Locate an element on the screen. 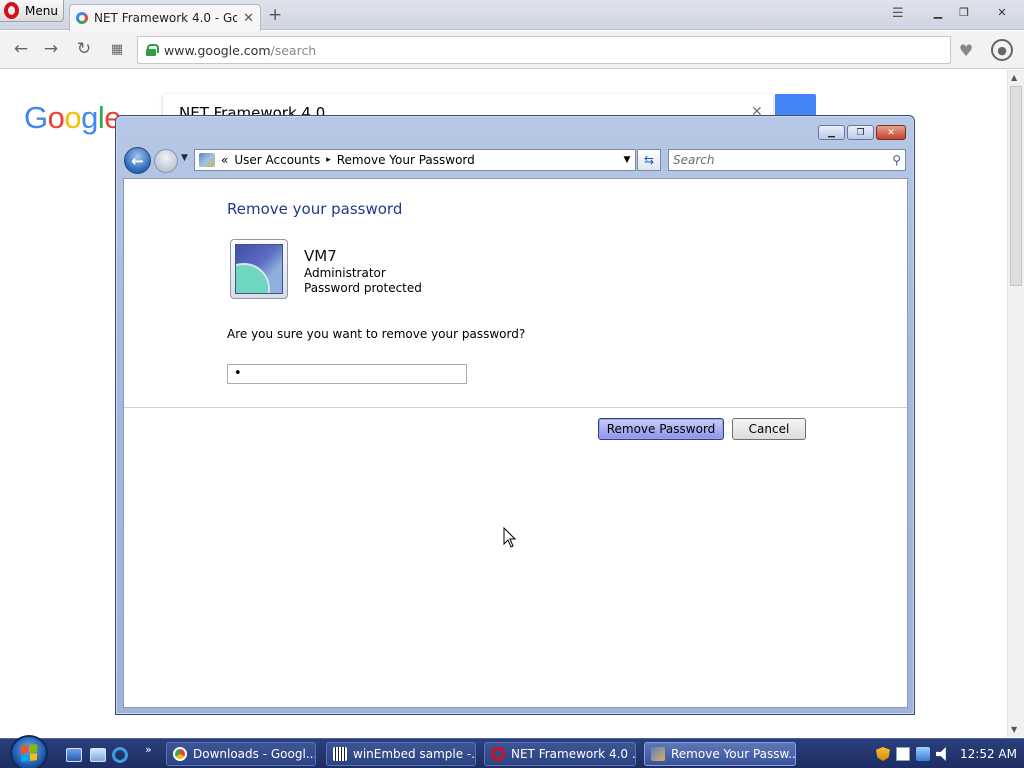 This screenshot has height=768, width=1024. show-desktop-icon is located at coordinates (74, 755).